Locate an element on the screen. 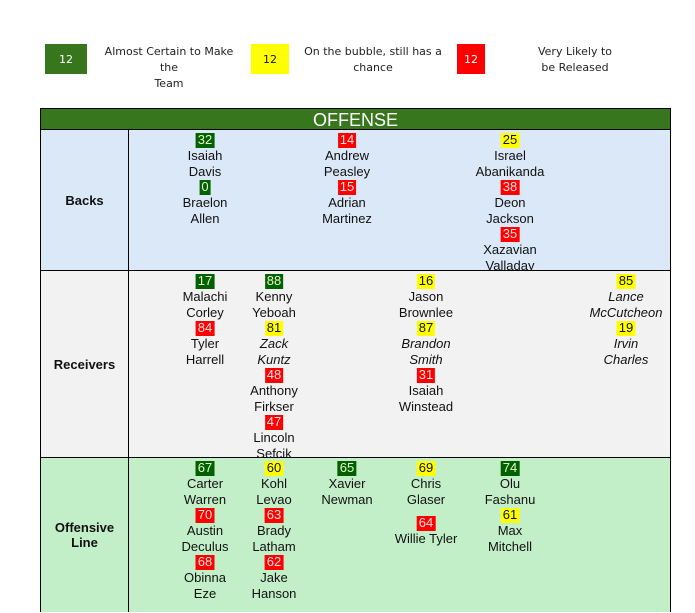 The width and height of the screenshot is (695, 613). row-label-text: Offensive Line is located at coordinates (84, 535).